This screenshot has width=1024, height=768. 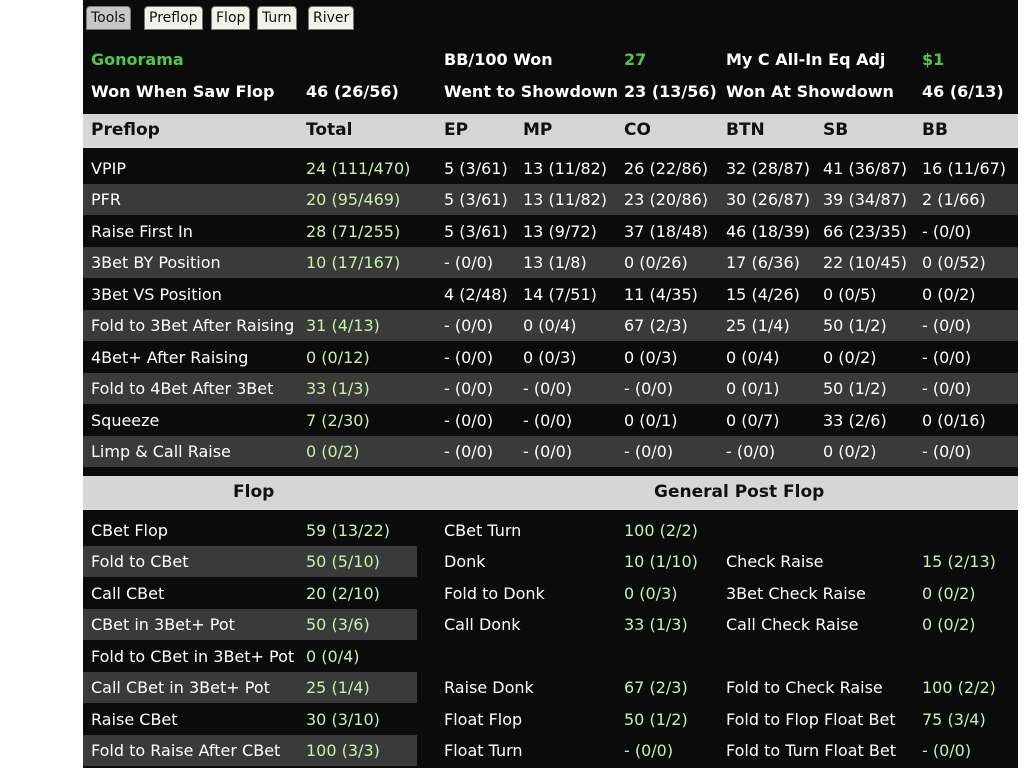 I want to click on stat-value: 10 (1/10), so click(x=661, y=561).